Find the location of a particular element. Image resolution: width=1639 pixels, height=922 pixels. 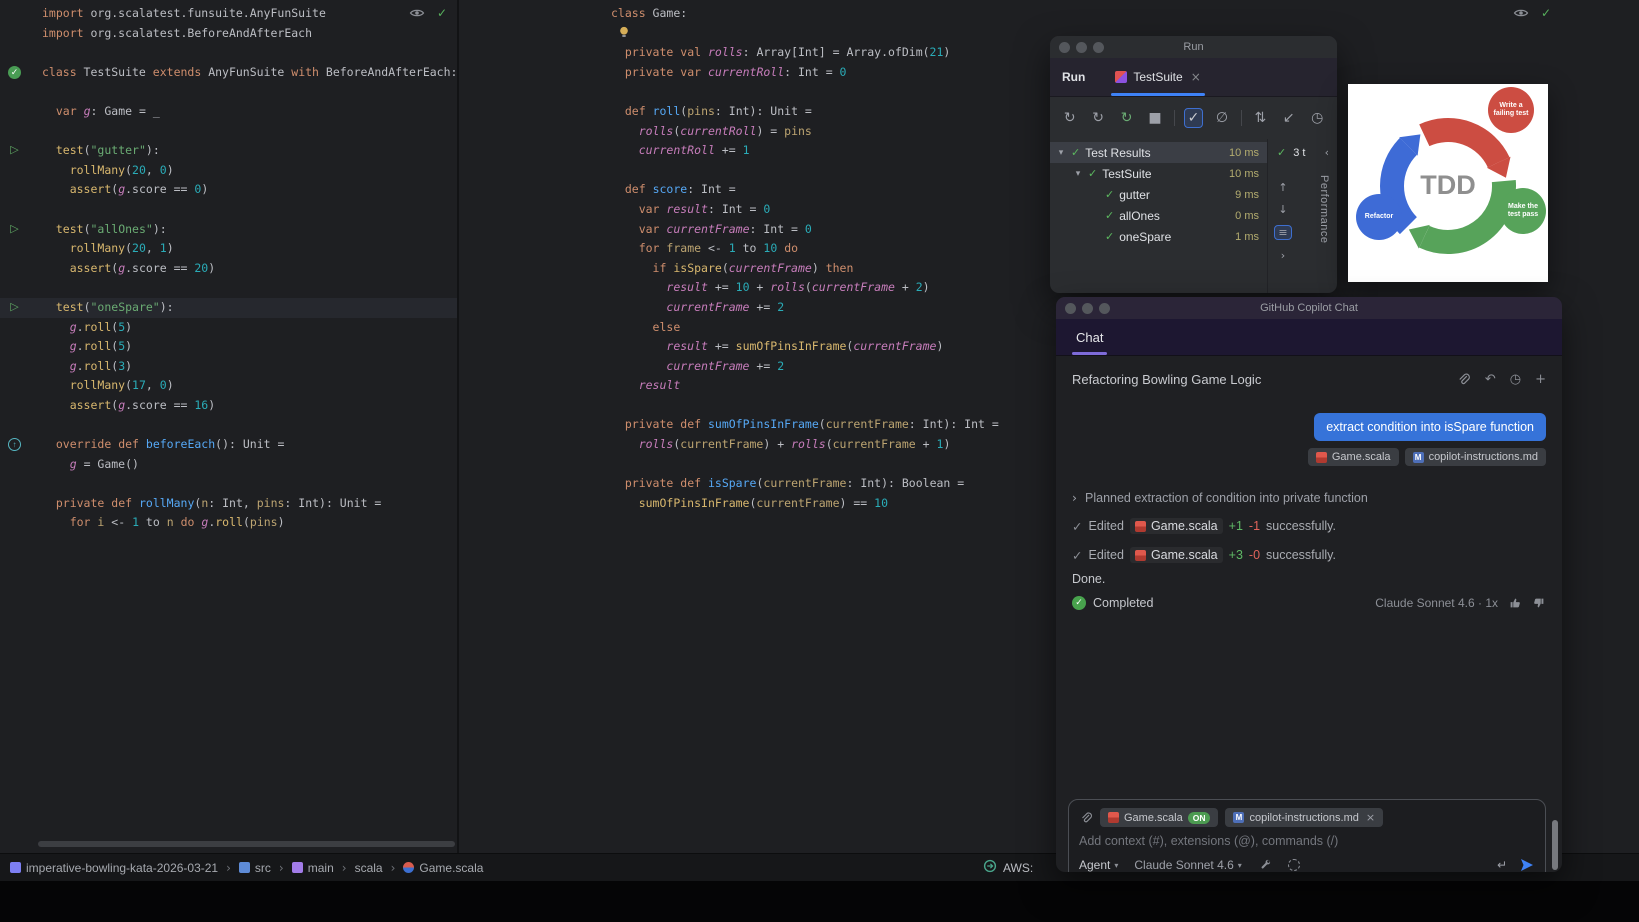

chat-window-titlebar: GitHub Copilot Chat is located at coordinates (1309, 308).